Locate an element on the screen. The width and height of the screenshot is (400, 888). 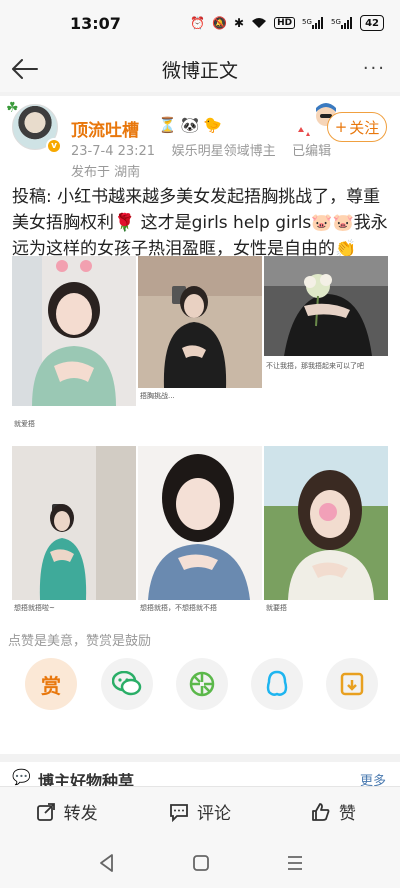
signal-icon-1: 5G is located at coordinates (313, 23).